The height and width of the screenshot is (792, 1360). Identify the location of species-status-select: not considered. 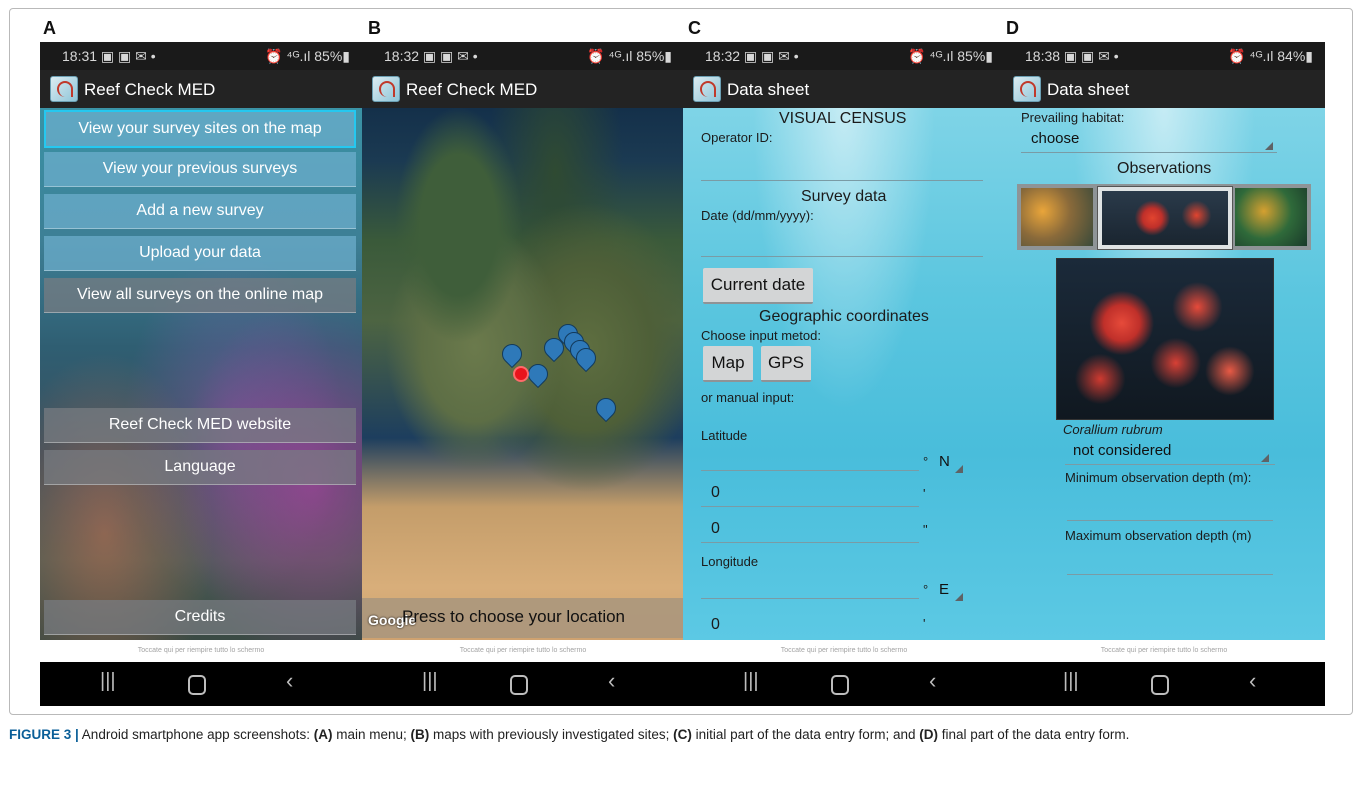
(1122, 450).